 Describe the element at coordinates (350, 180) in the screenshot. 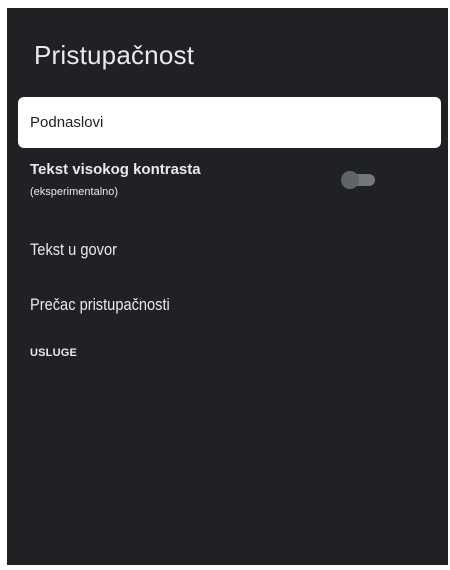

I see `toggle-thumb` at that location.